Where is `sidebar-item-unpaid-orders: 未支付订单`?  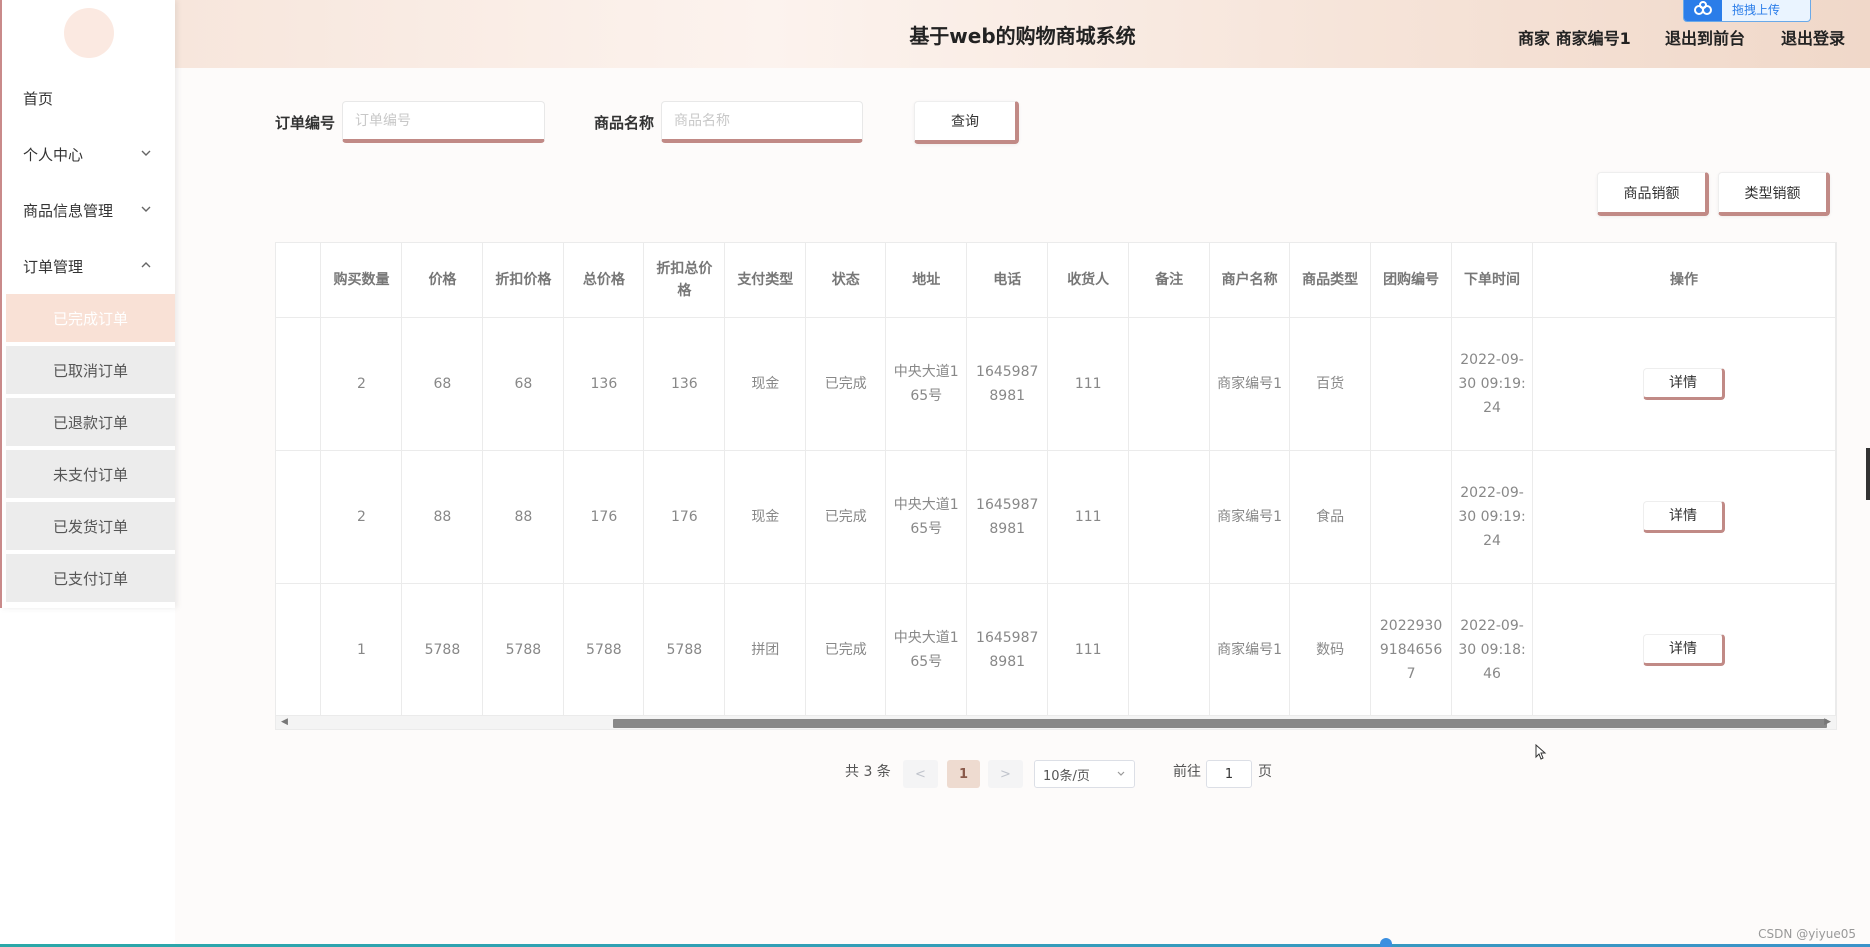 sidebar-item-unpaid-orders: 未支付订单 is located at coordinates (90, 475).